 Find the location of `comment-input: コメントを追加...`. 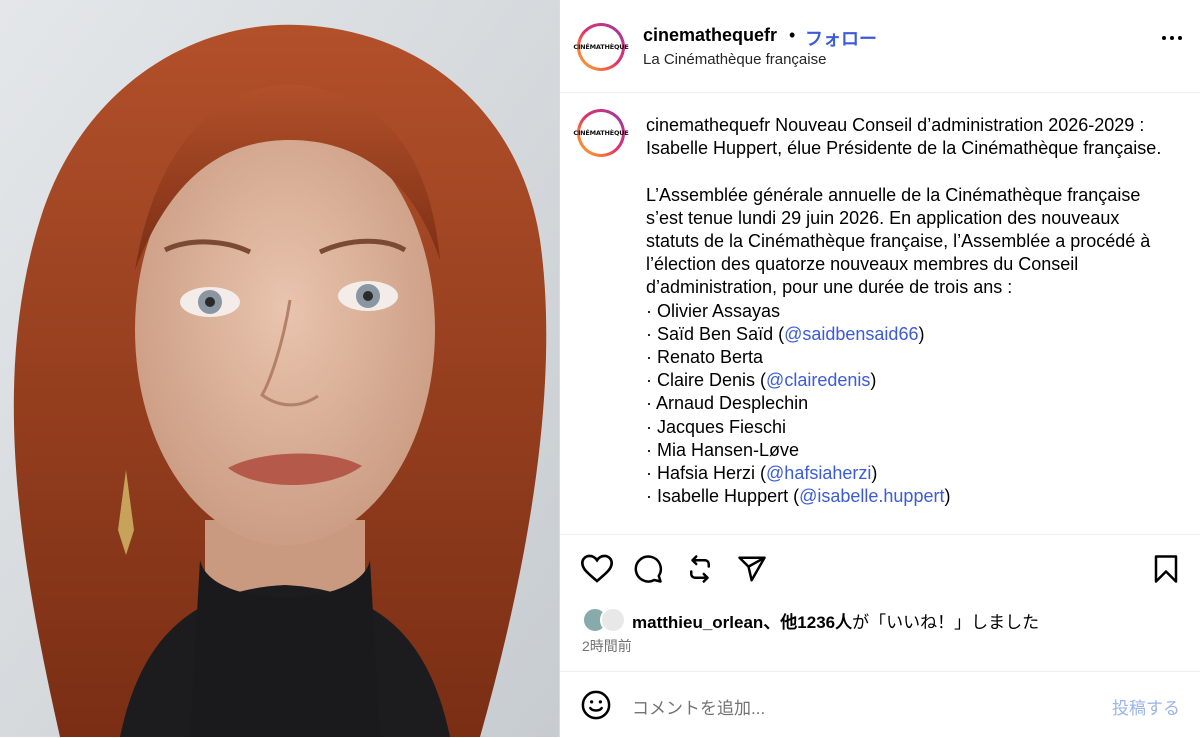

comment-input: コメントを追加... is located at coordinates (698, 706).